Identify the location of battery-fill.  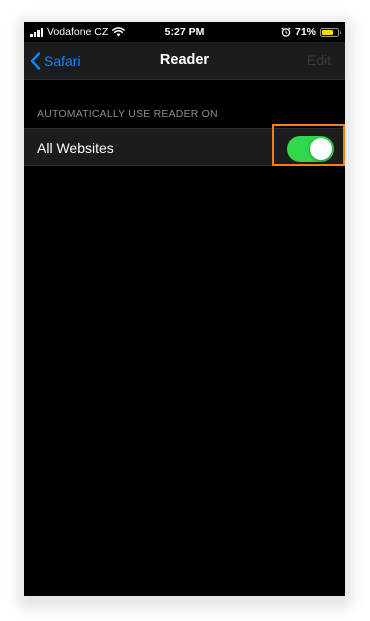
(327, 32).